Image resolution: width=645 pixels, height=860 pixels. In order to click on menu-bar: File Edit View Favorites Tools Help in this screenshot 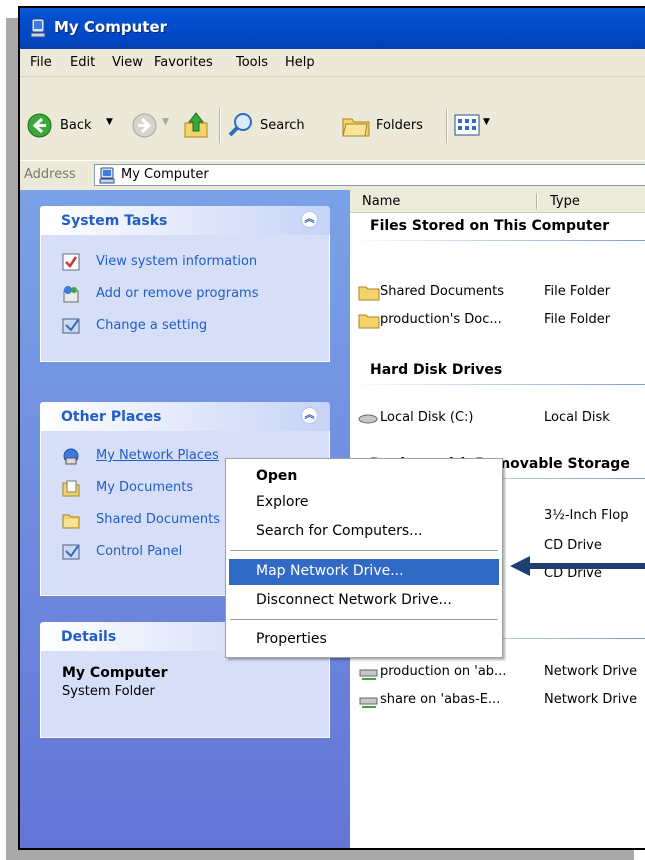, I will do `click(332, 63)`.